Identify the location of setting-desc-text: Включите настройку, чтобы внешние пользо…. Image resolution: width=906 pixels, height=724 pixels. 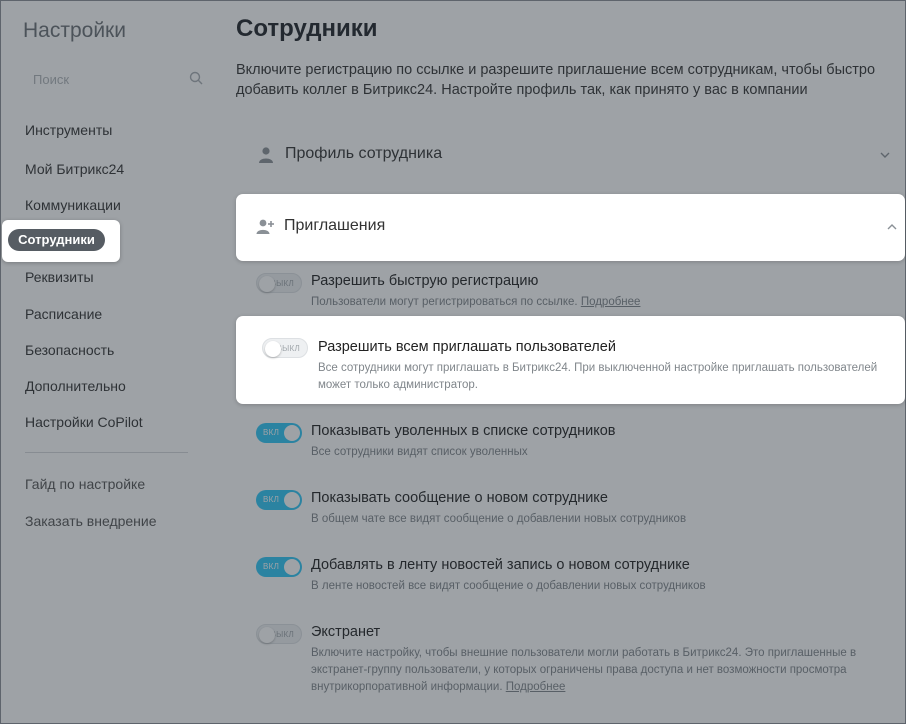
(584, 670).